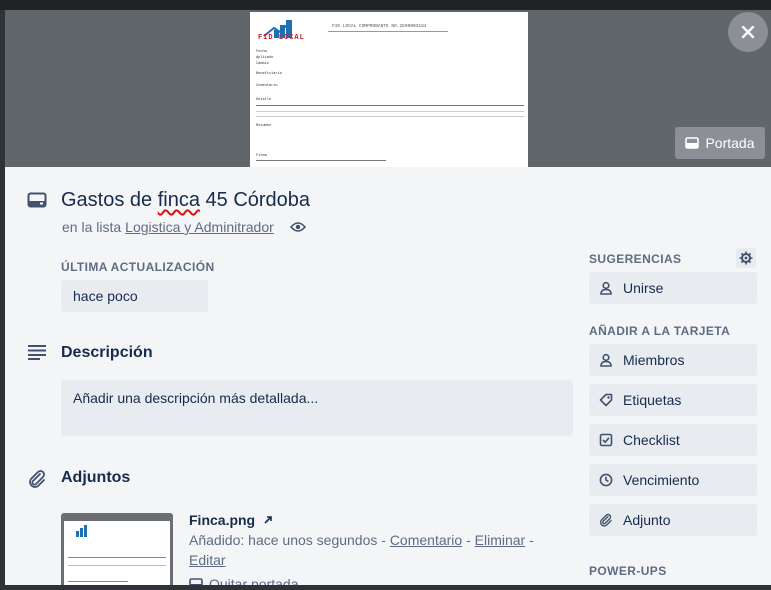  Describe the element at coordinates (264, 100) in the screenshot. I see `cover-doc-row: Detalle` at that location.